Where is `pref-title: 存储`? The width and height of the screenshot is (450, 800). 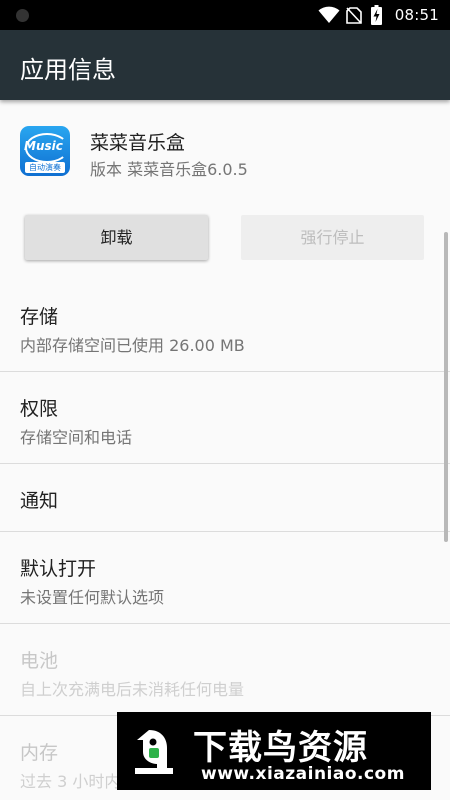 pref-title: 存储 is located at coordinates (39, 317).